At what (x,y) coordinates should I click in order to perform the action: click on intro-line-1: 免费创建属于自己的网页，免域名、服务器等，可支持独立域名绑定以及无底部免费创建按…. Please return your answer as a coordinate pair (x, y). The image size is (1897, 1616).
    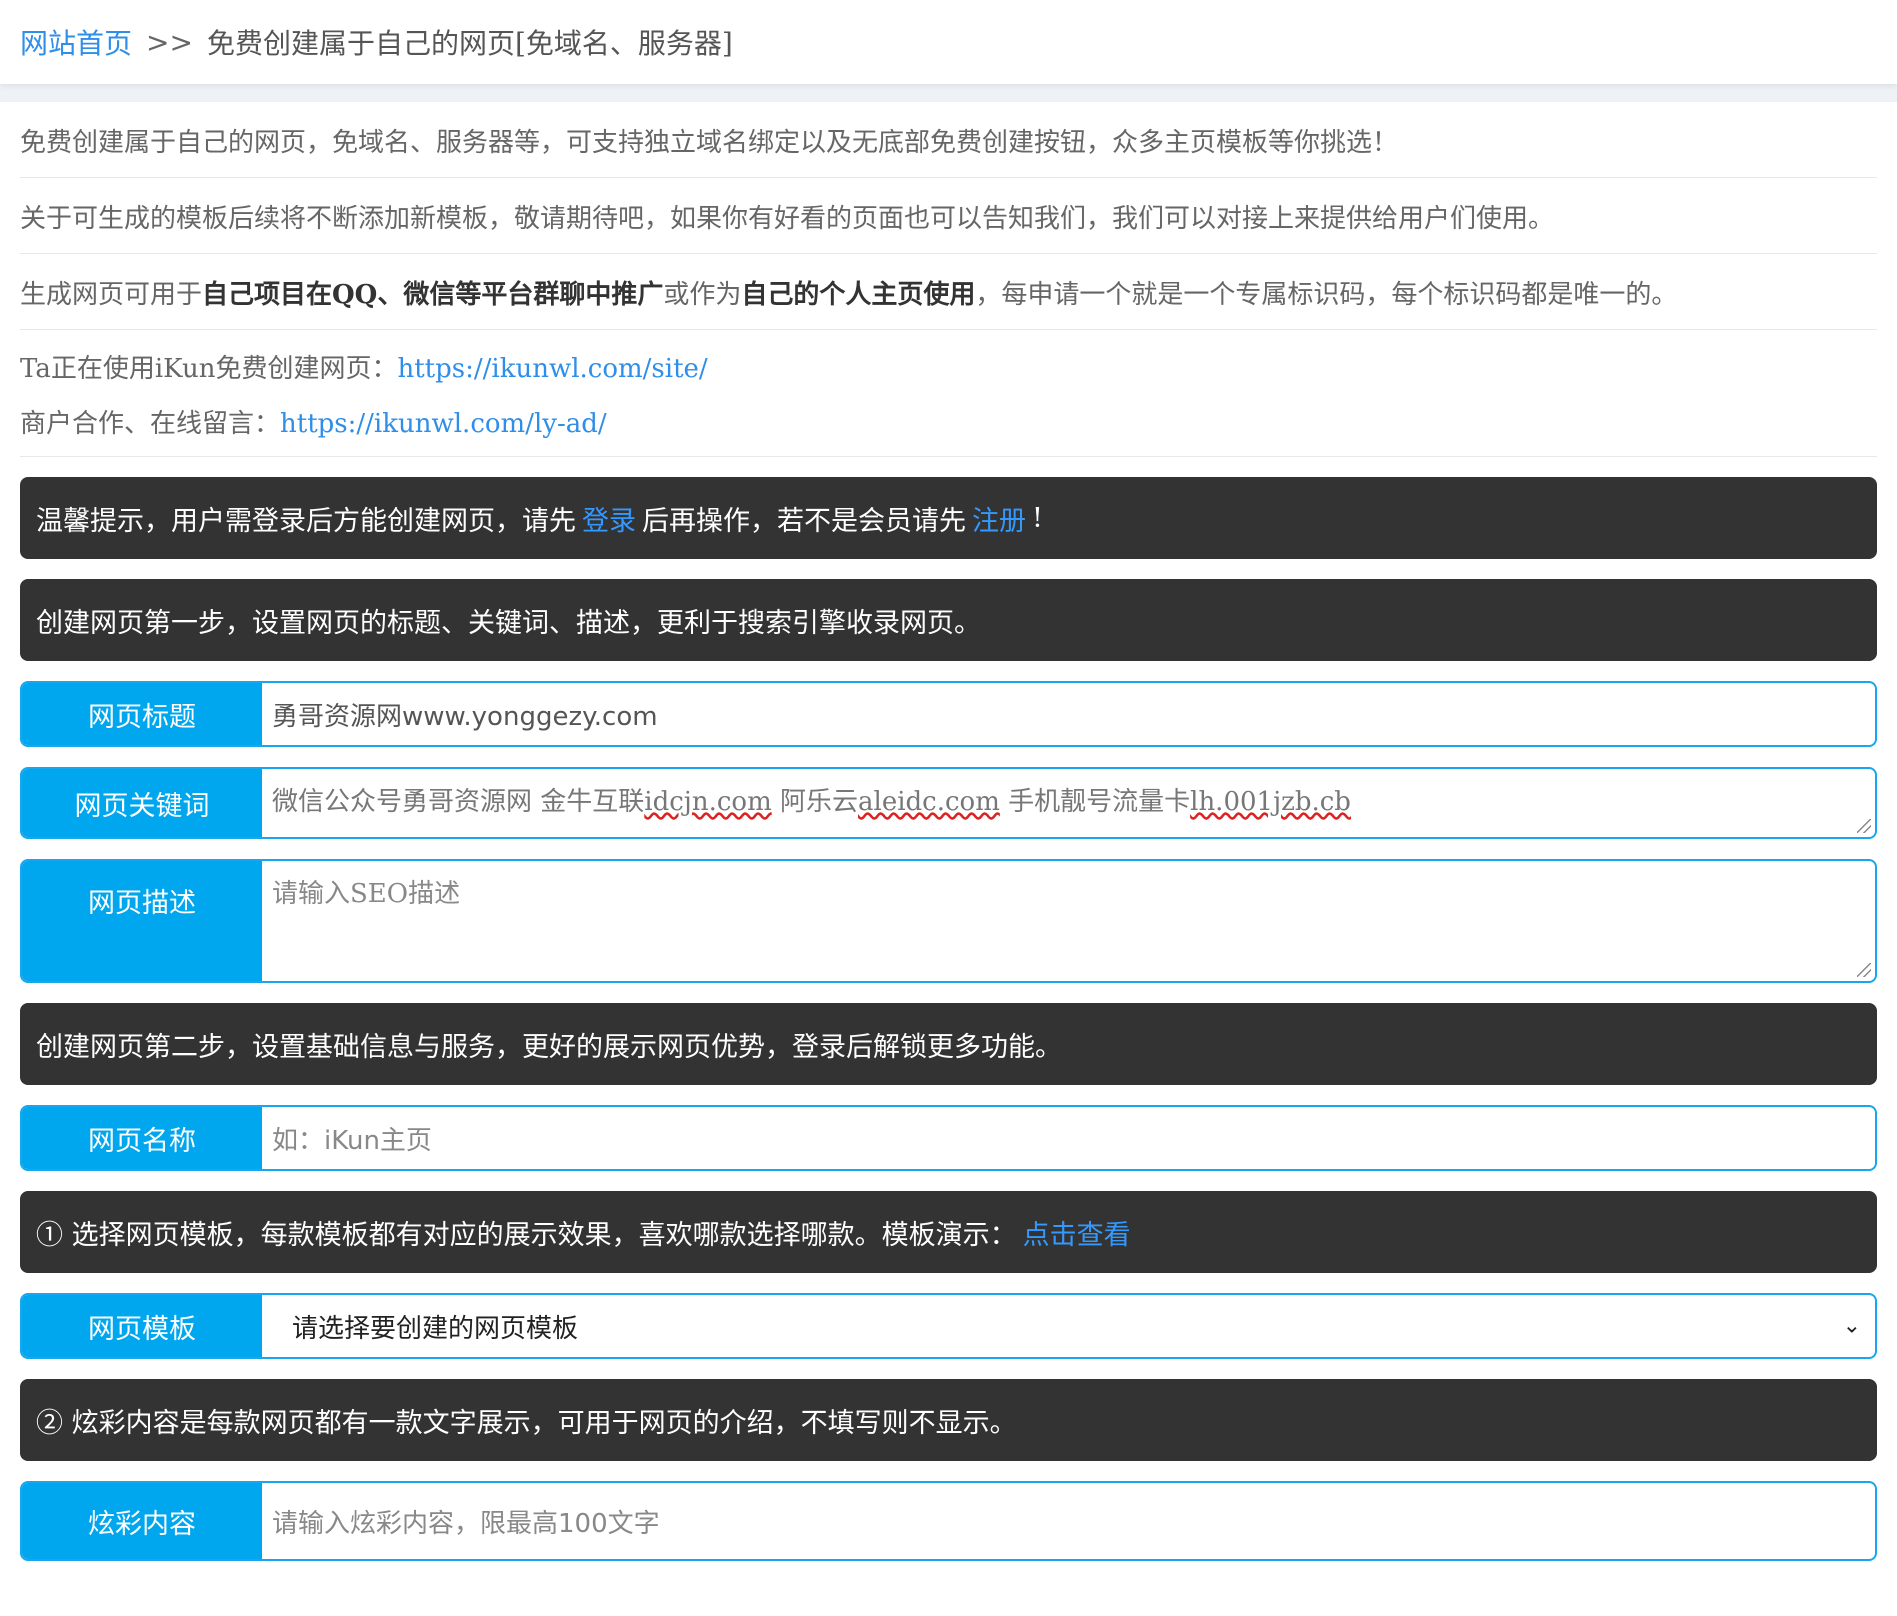
    Looking at the image, I should click on (948, 140).